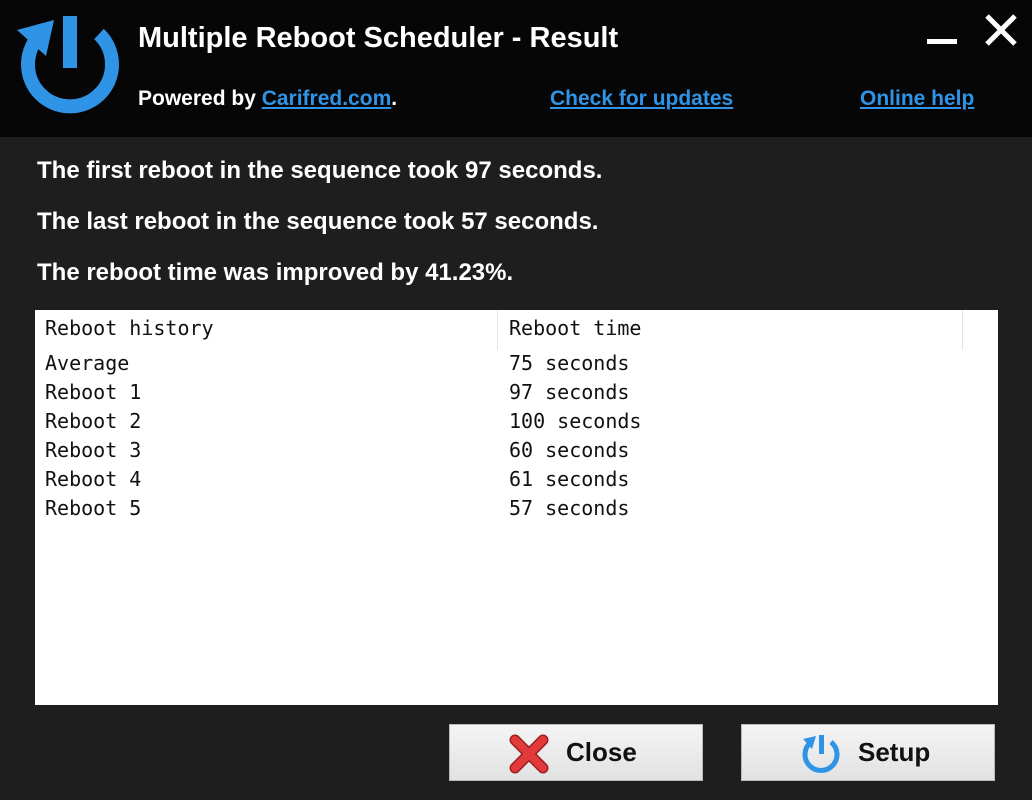 The width and height of the screenshot is (1032, 800). I want to click on row-time: 60 seconds, so click(569, 450).